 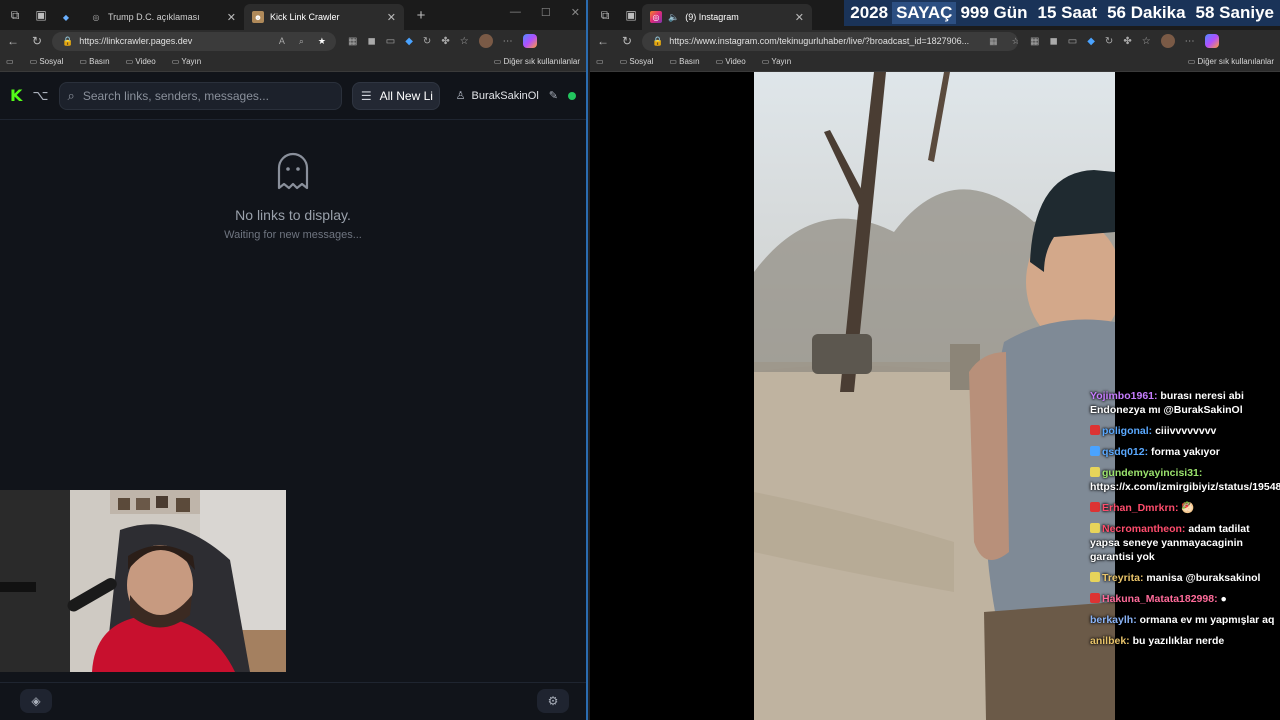 I want to click on chat-message: anilbek: bu yazılıklar nerde, so click(x=1185, y=641).